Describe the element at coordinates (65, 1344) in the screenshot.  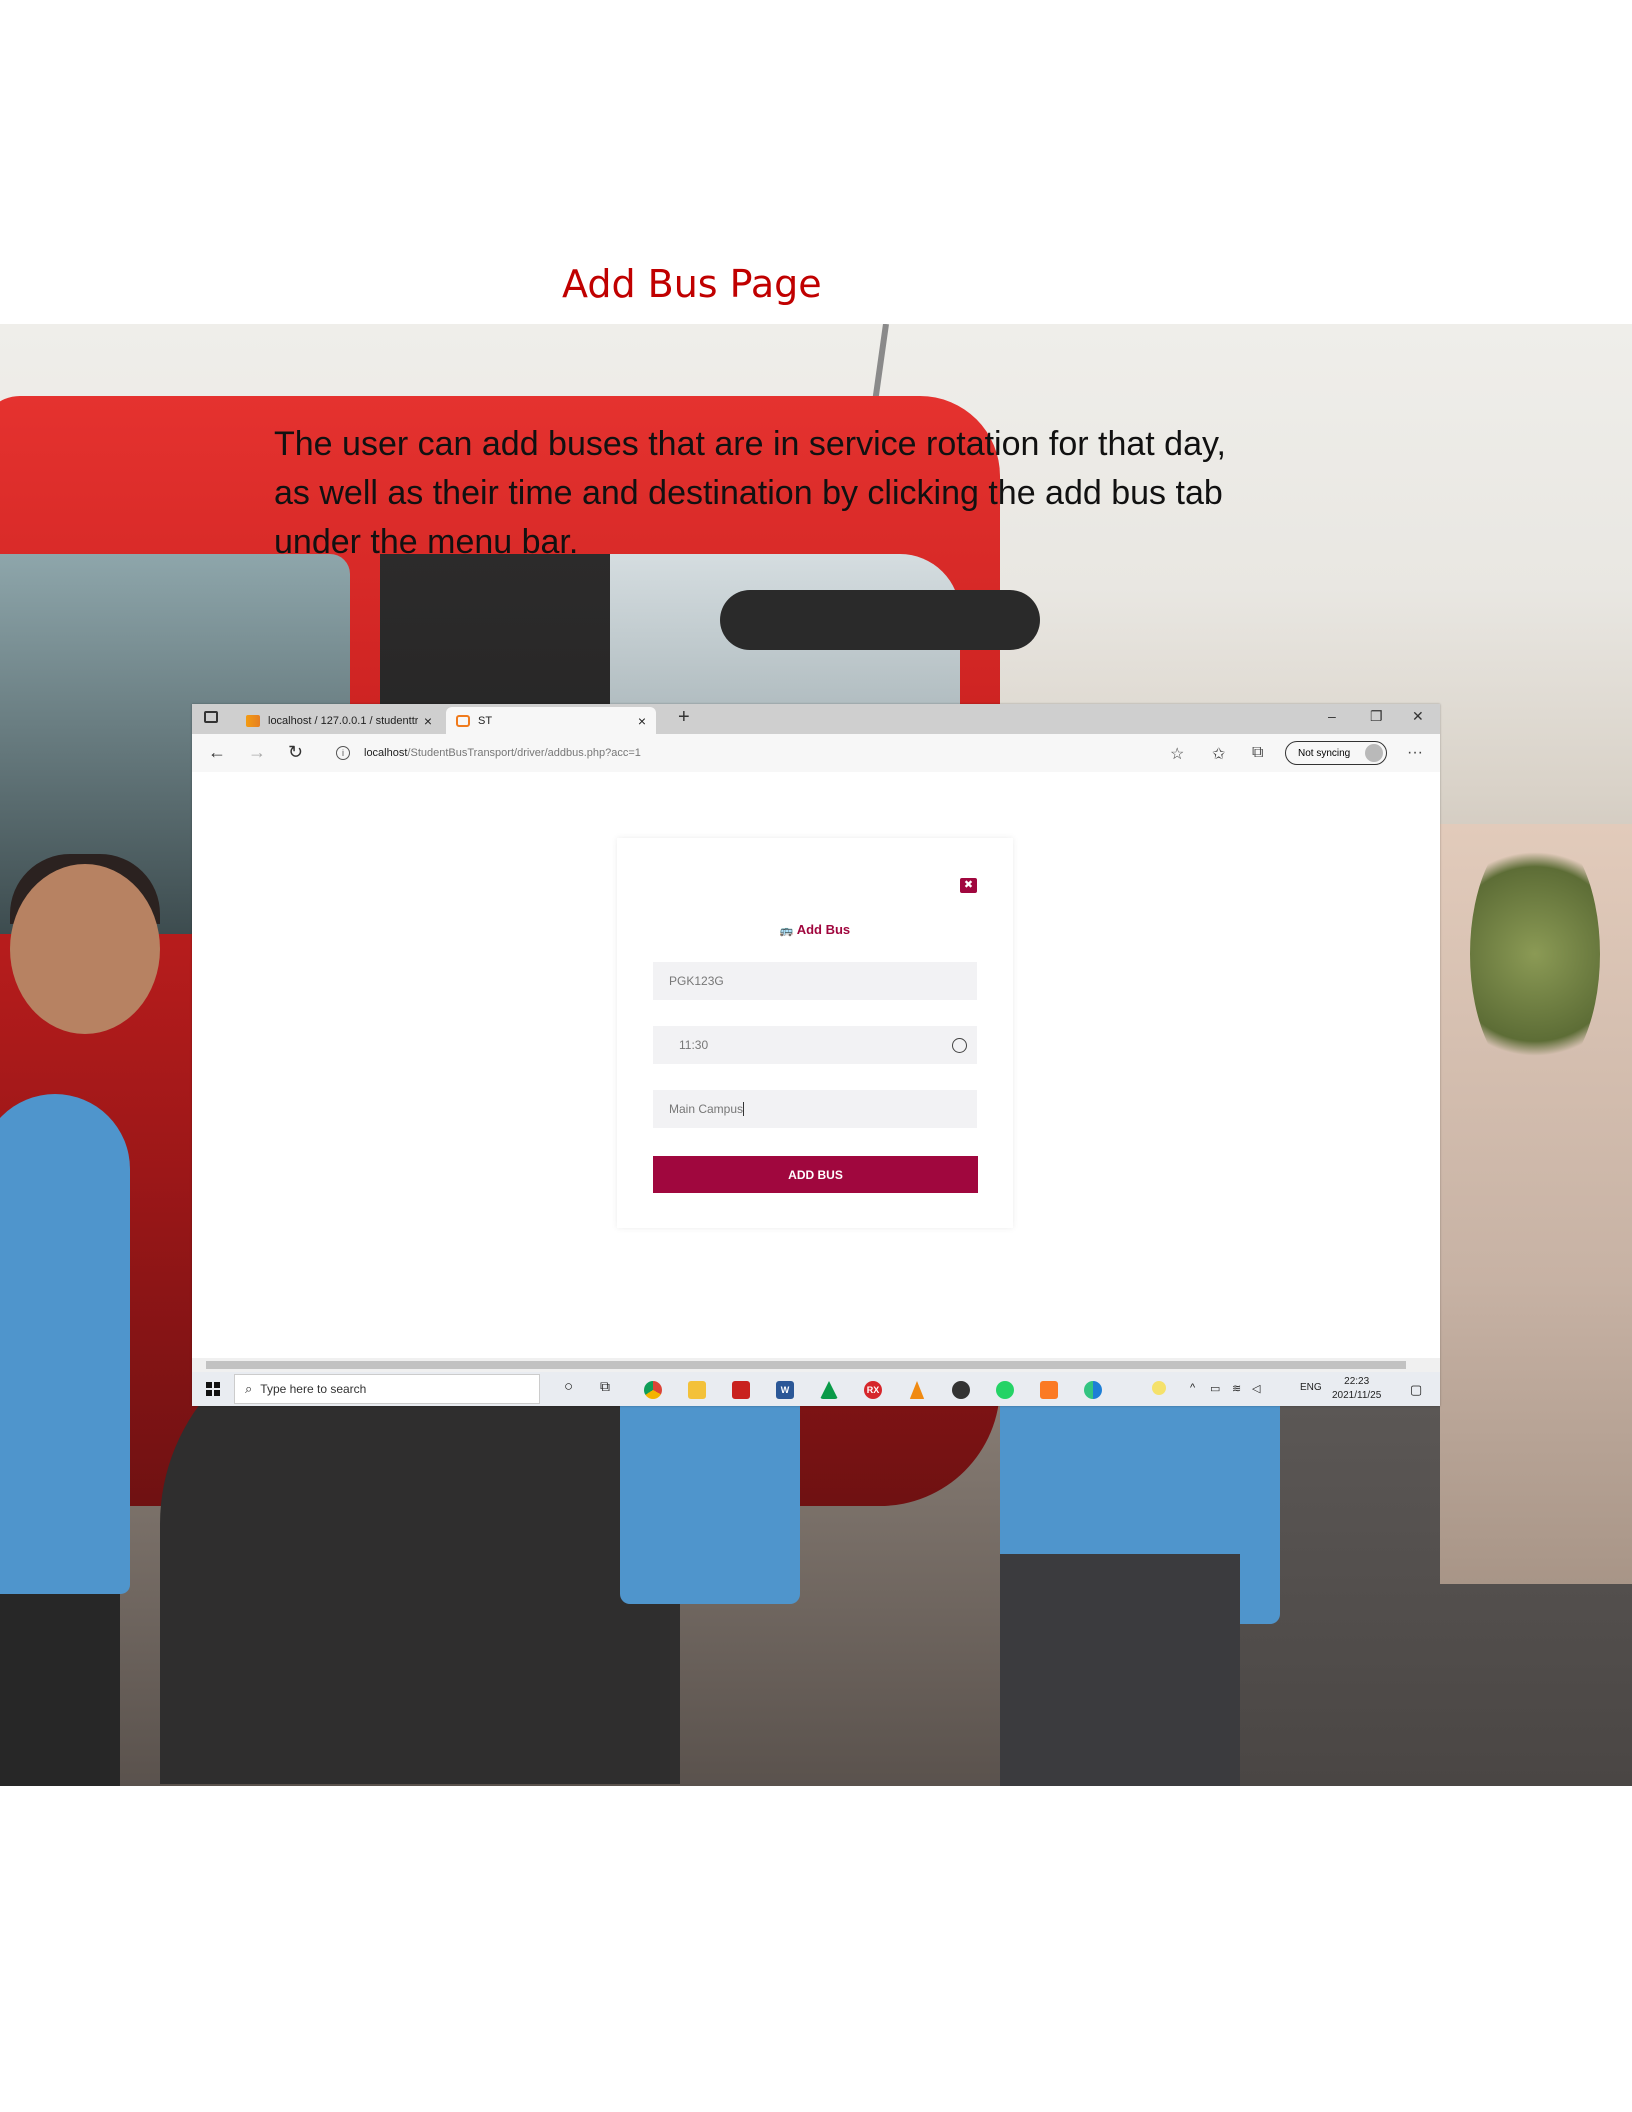
I see `person-left` at that location.